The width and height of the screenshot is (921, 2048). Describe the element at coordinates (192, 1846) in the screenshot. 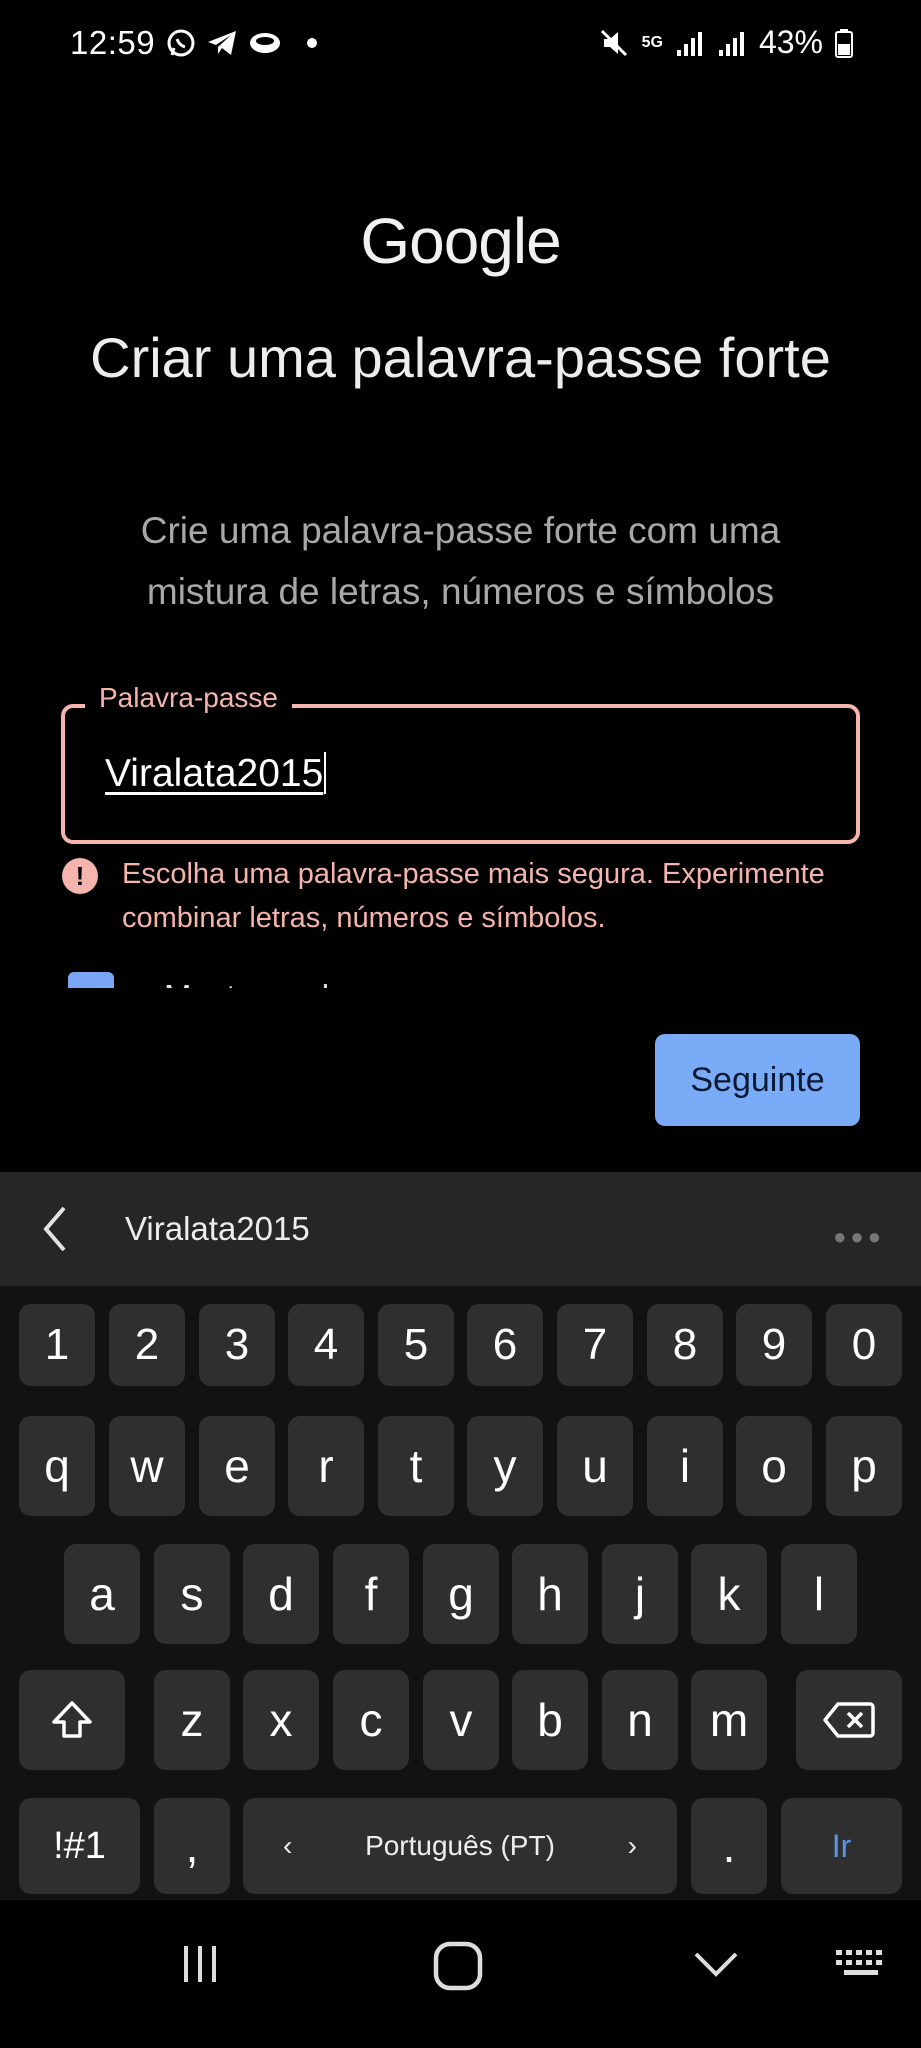

I see `comma-key: ,` at that location.